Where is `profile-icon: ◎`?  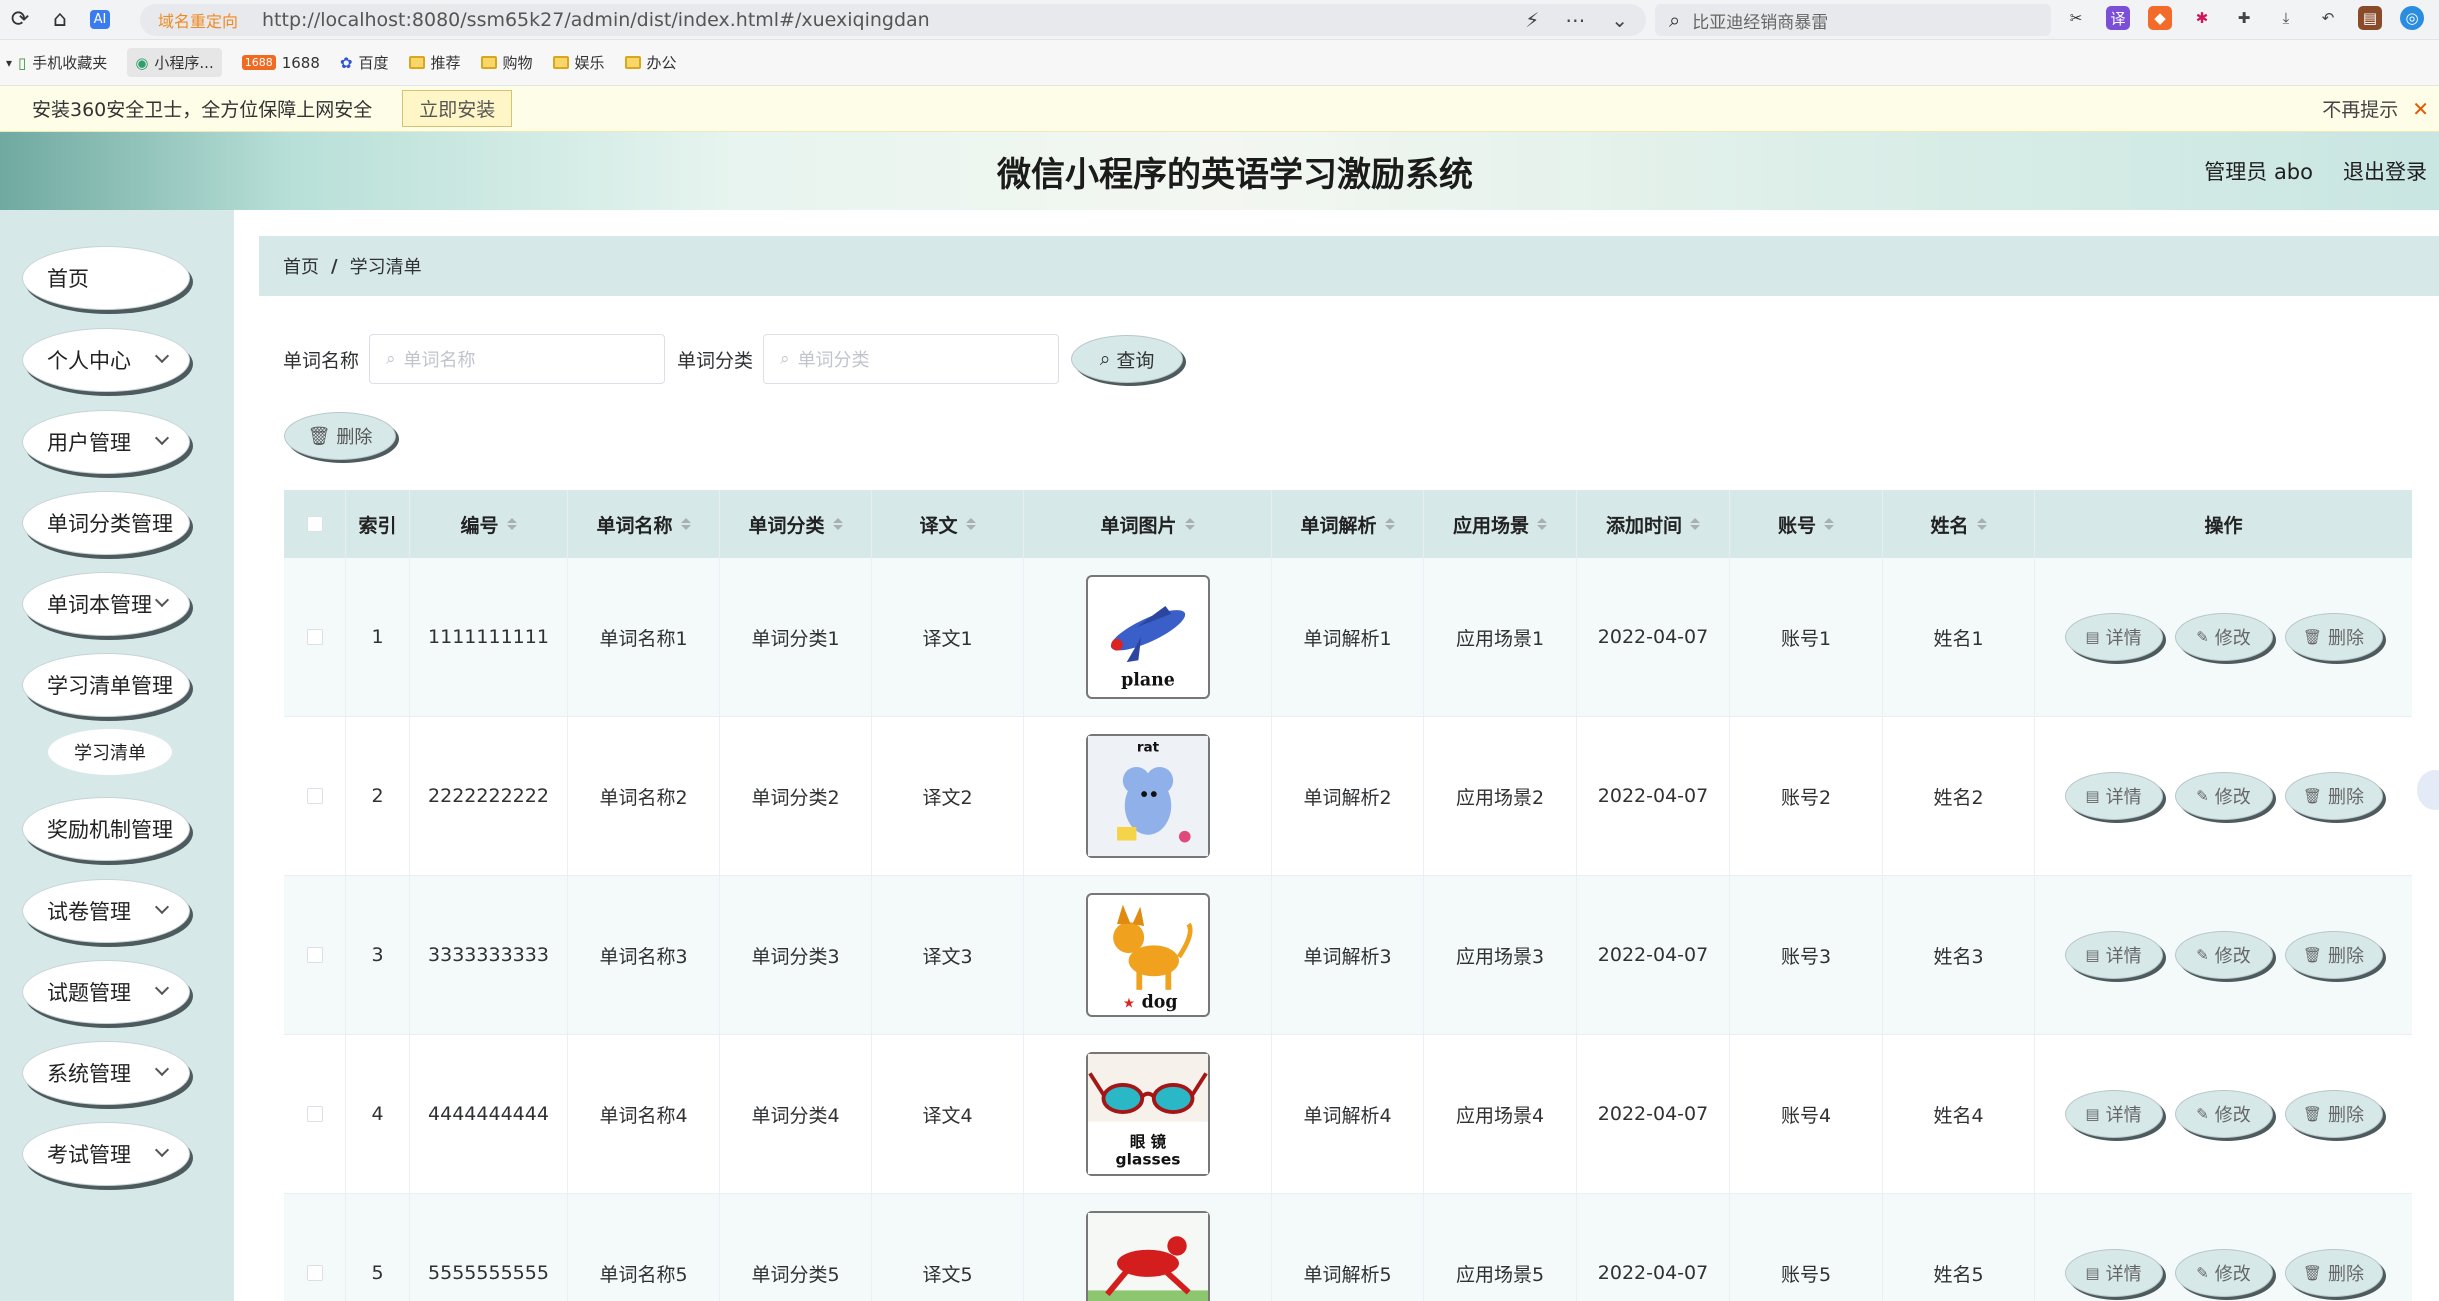
profile-icon: ◎ is located at coordinates (2412, 18).